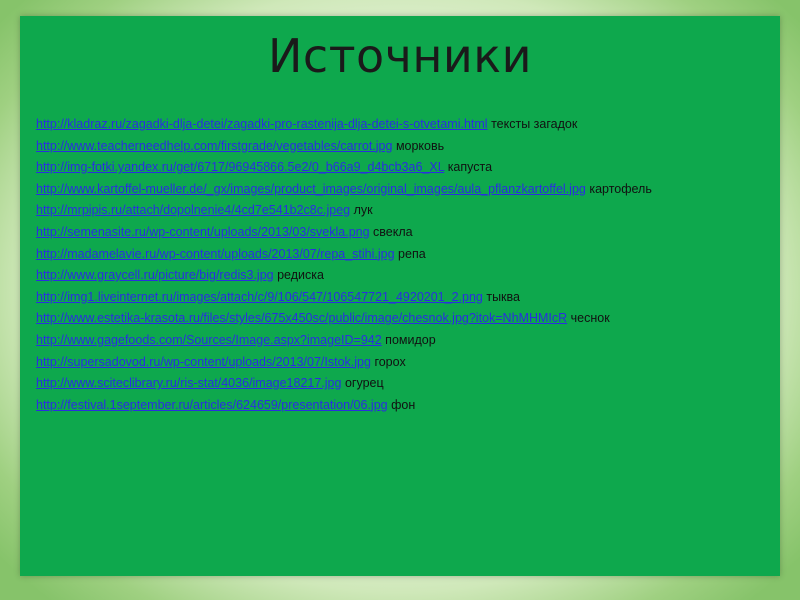 Image resolution: width=800 pixels, height=600 pixels. Describe the element at coordinates (400, 56) in the screenshot. I see `slide-title: Источники` at that location.